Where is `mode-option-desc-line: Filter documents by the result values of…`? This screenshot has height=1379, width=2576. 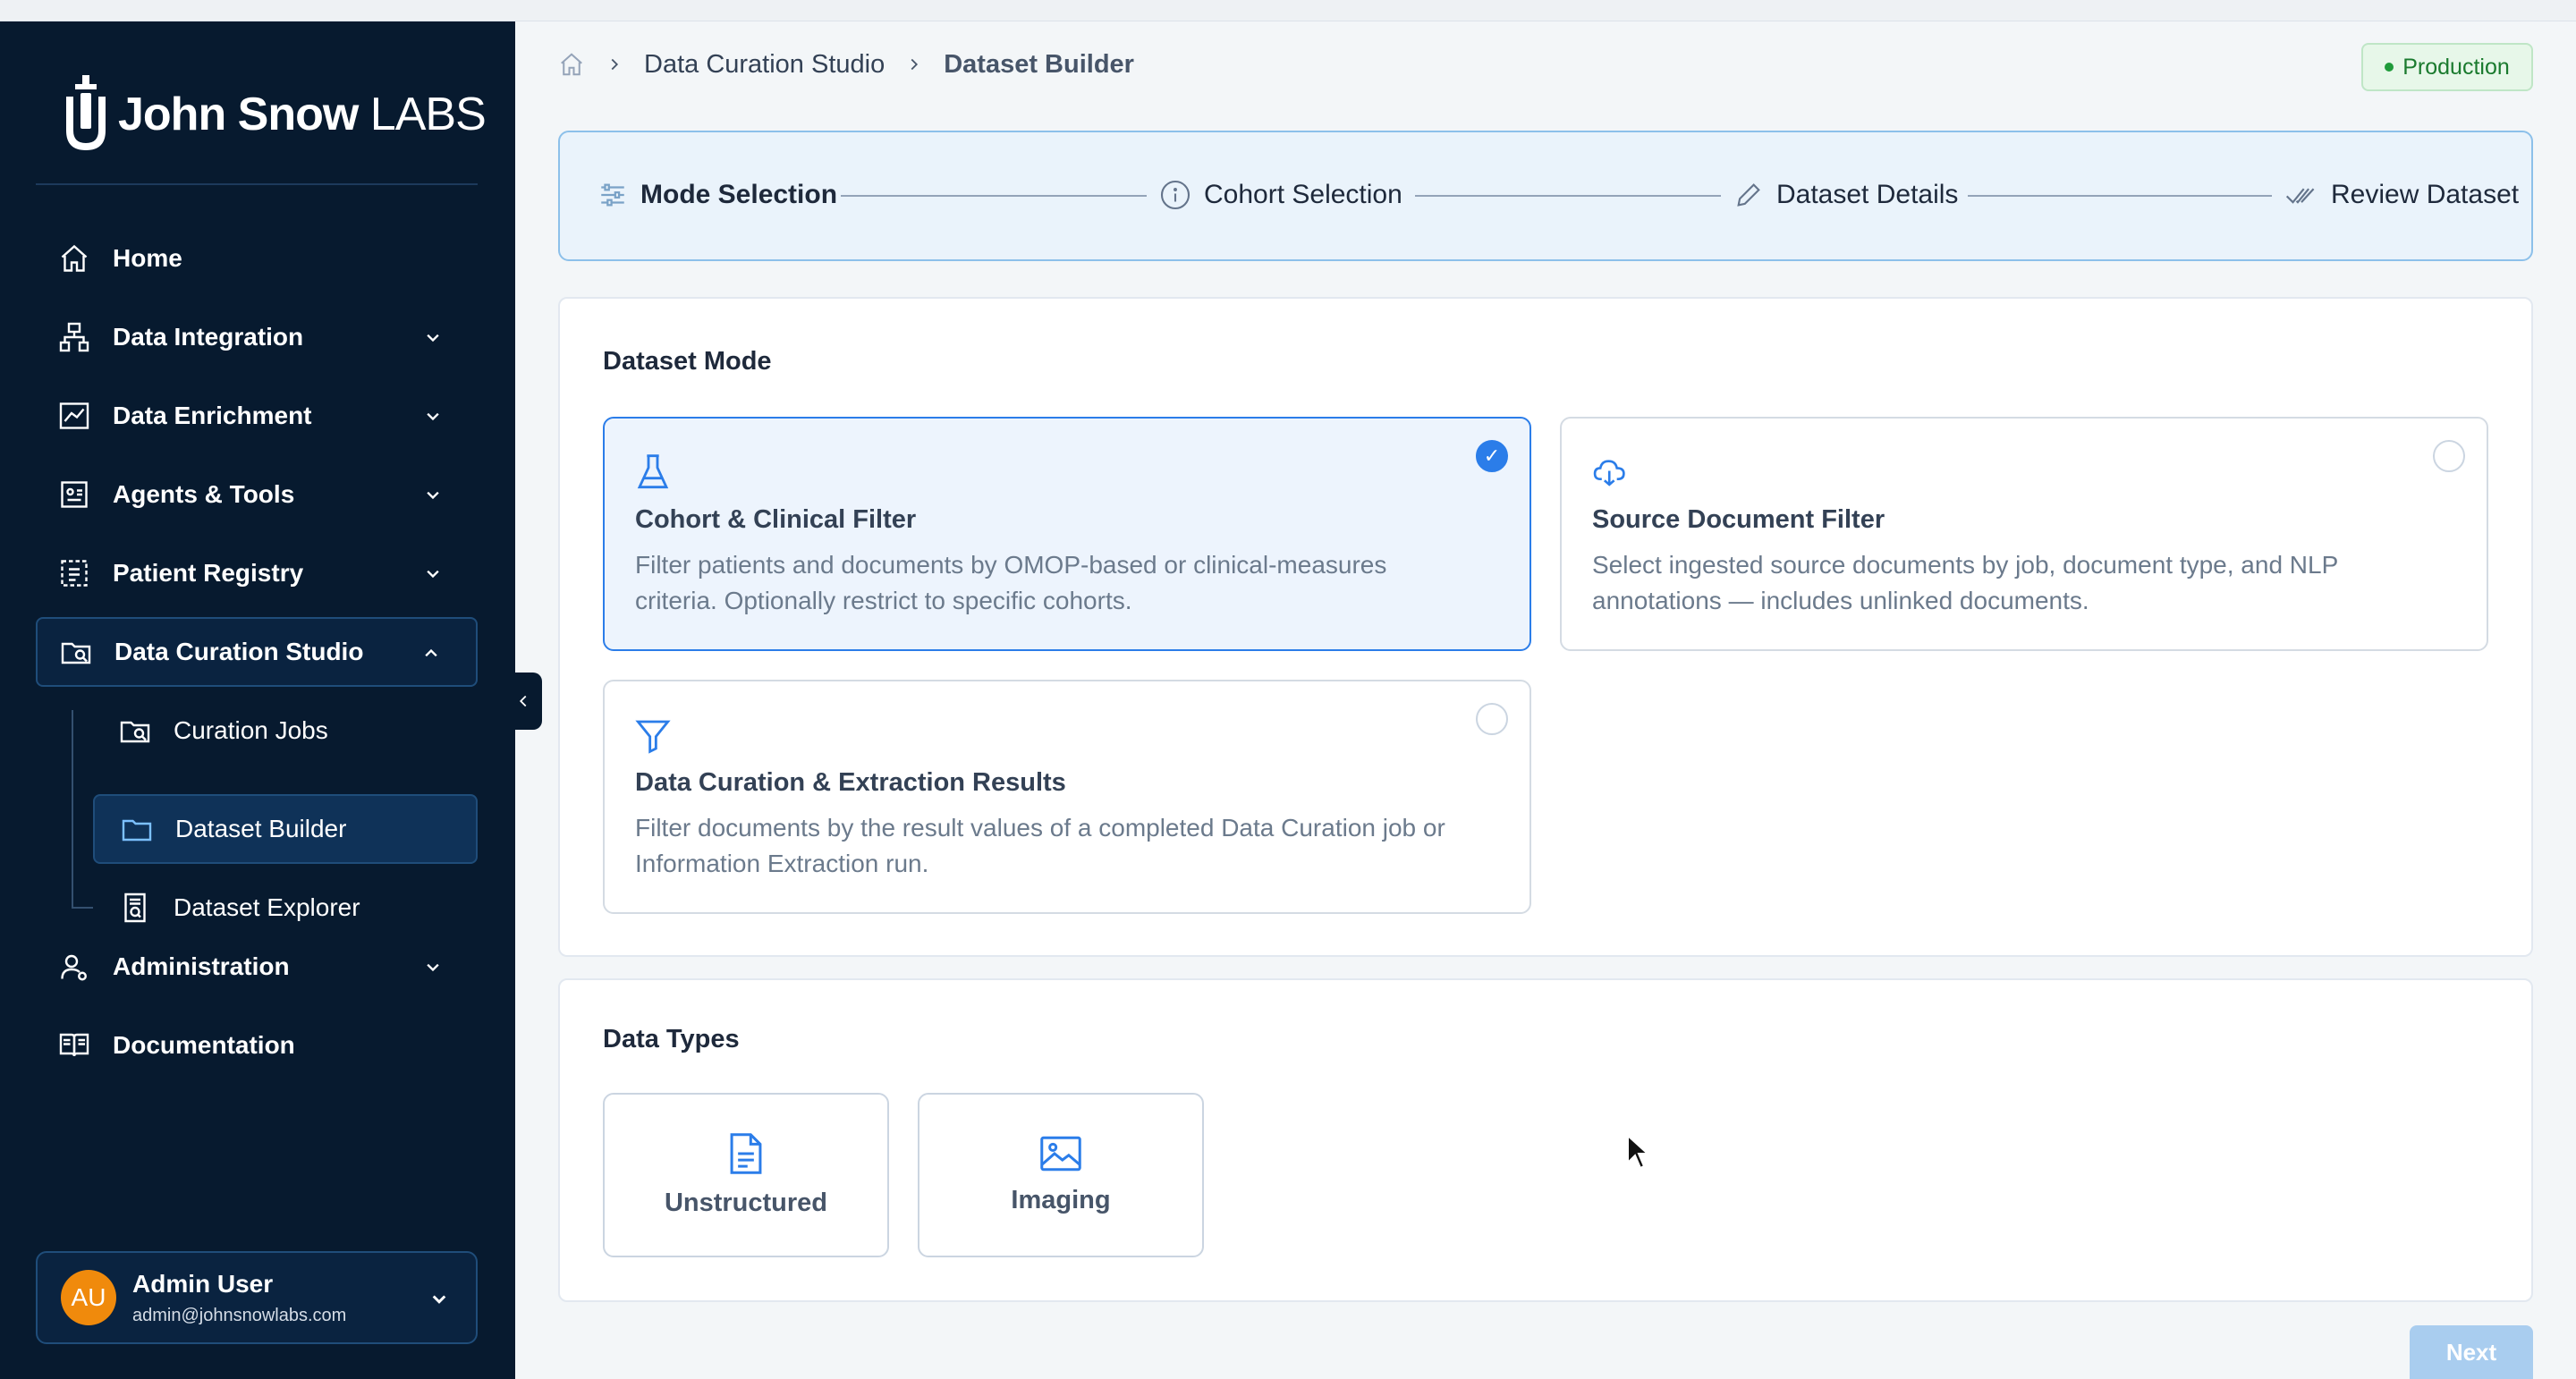
mode-option-desc-line: Filter documents by the result values of… is located at coordinates (1040, 828).